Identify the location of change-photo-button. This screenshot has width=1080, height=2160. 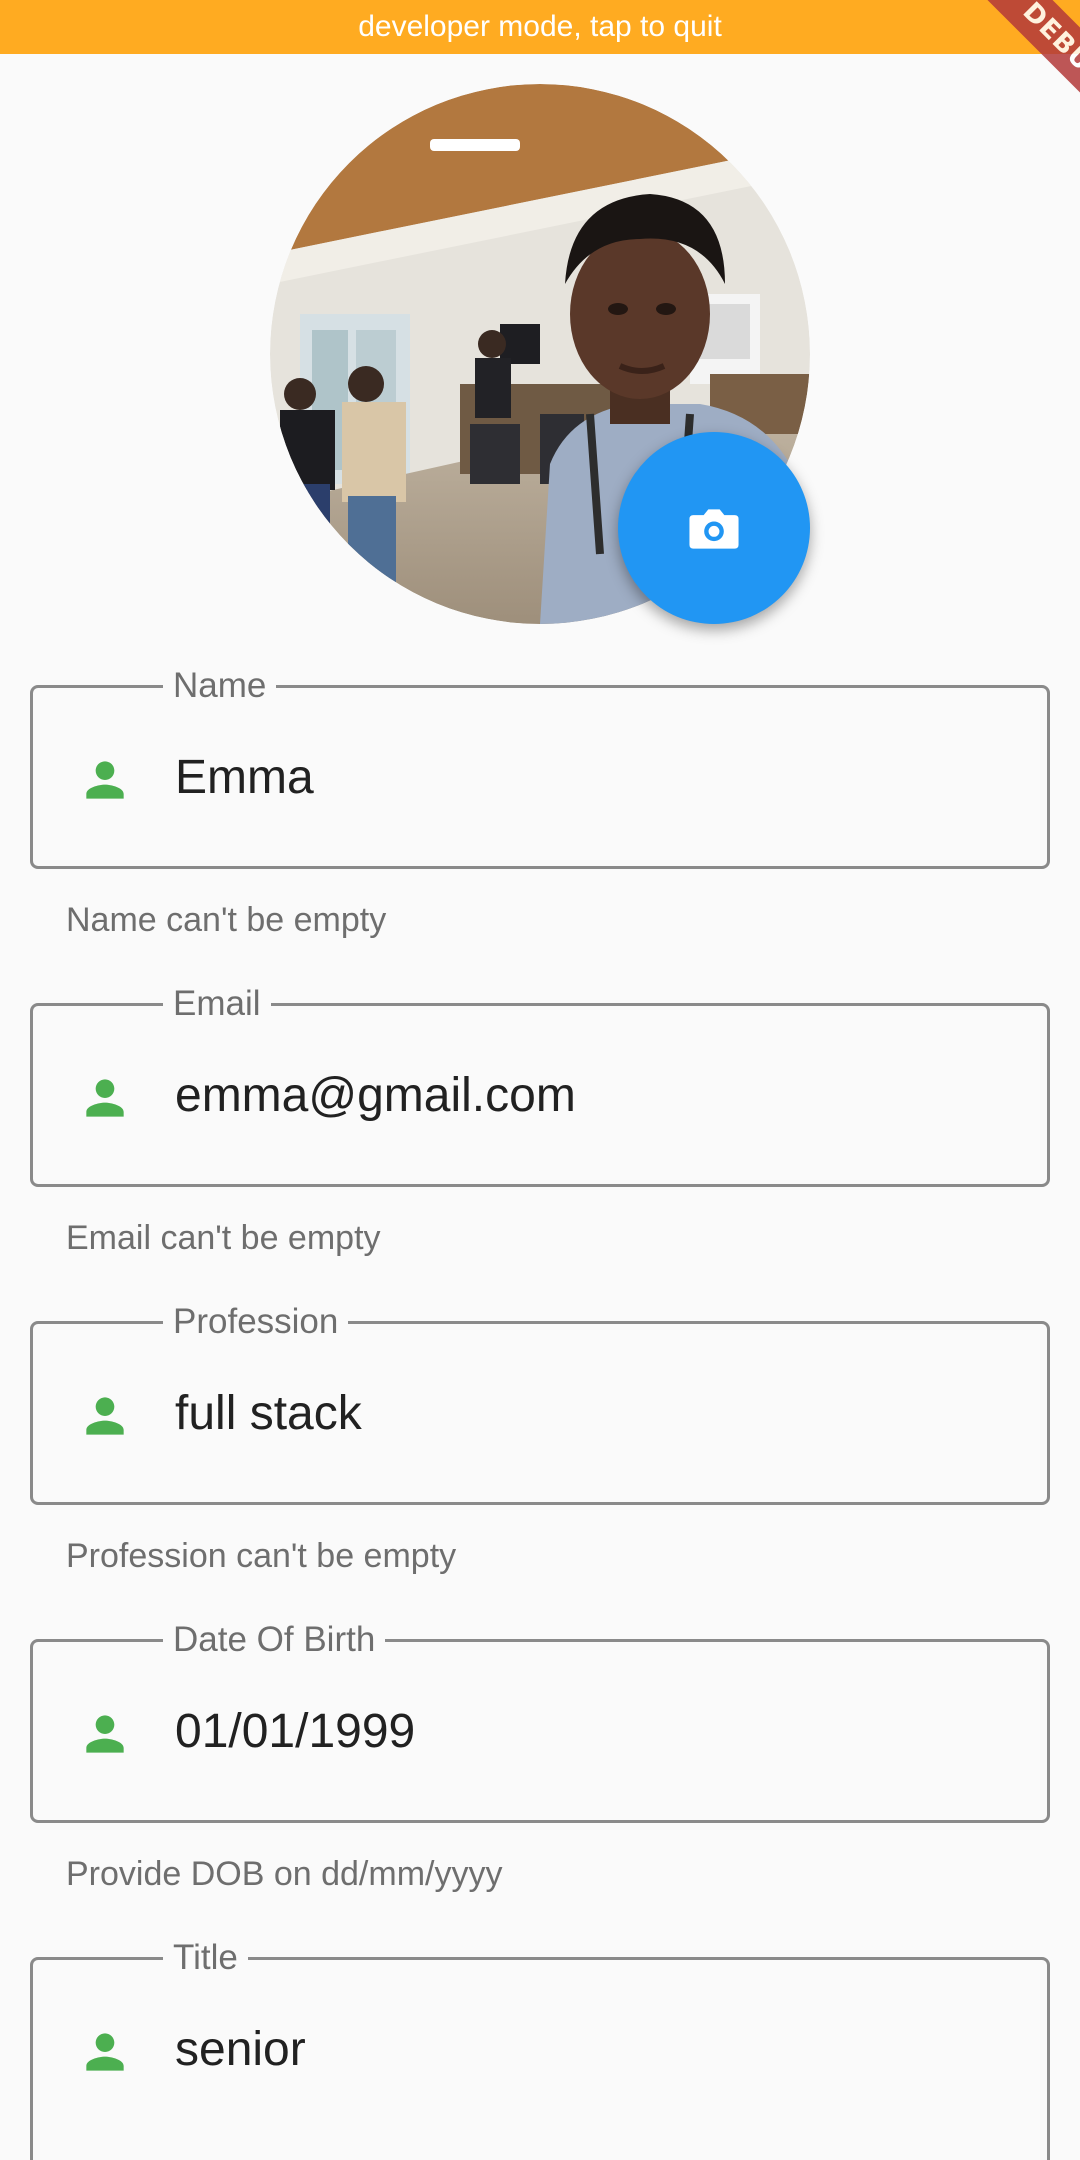
(714, 528).